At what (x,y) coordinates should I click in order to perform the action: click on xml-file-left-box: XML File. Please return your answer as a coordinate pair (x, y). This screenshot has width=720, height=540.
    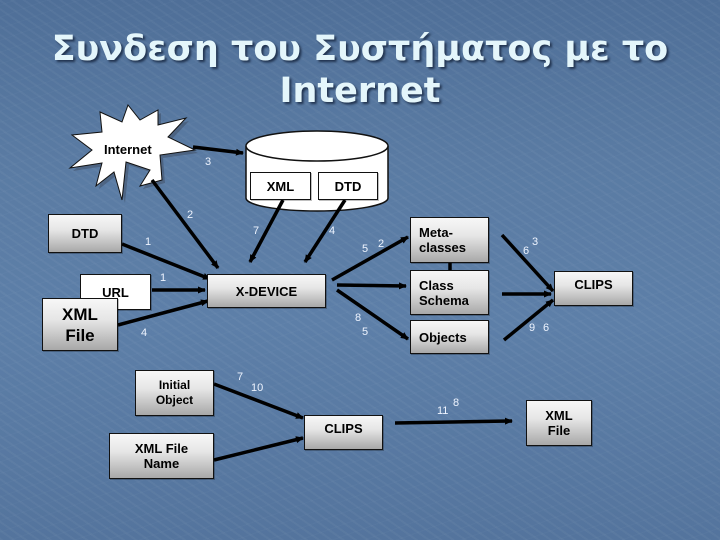
    Looking at the image, I should click on (80, 324).